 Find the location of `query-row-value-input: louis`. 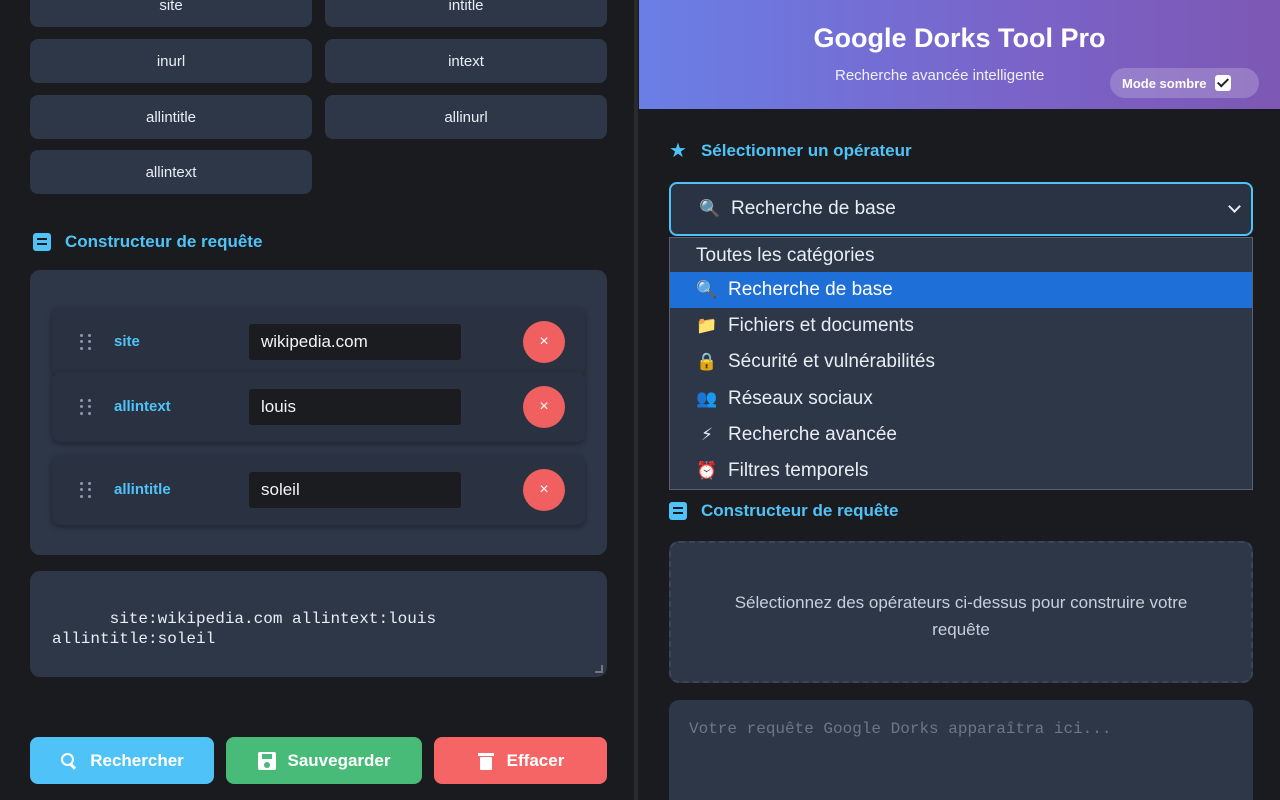

query-row-value-input: louis is located at coordinates (355, 407).